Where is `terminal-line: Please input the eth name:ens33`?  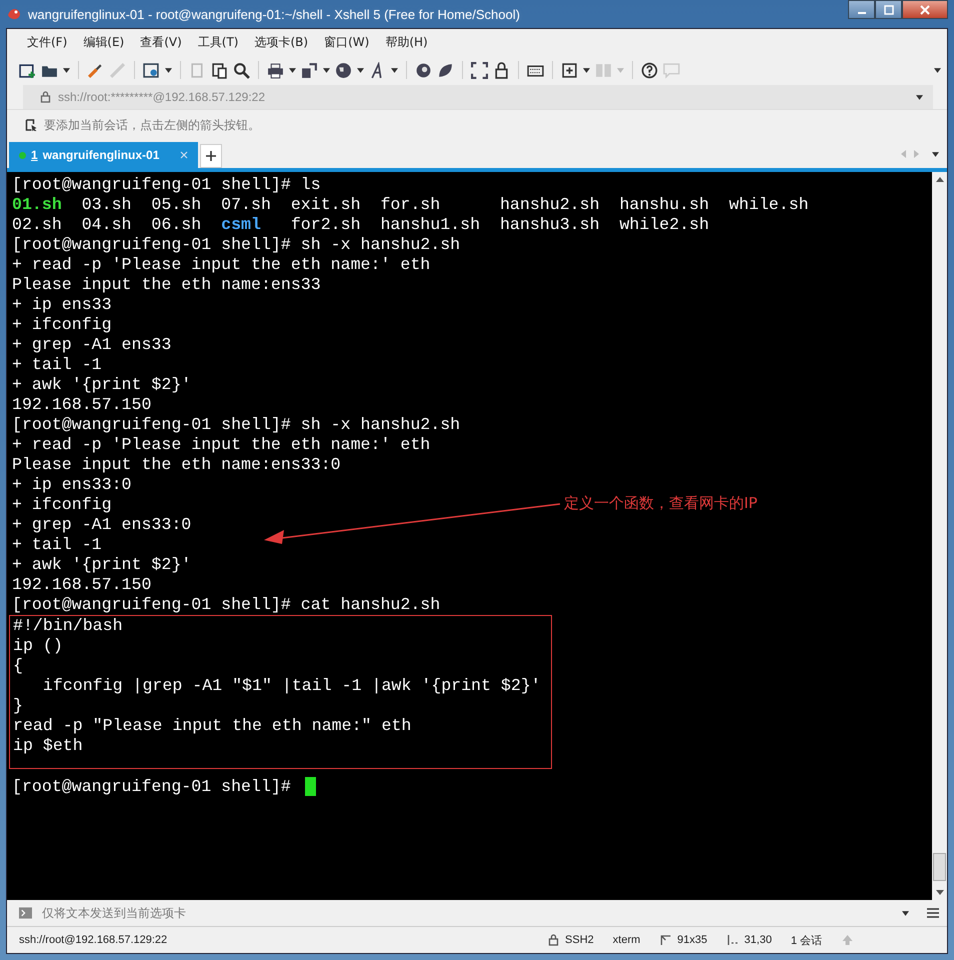
terminal-line: Please input the eth name:ens33 is located at coordinates (166, 285).